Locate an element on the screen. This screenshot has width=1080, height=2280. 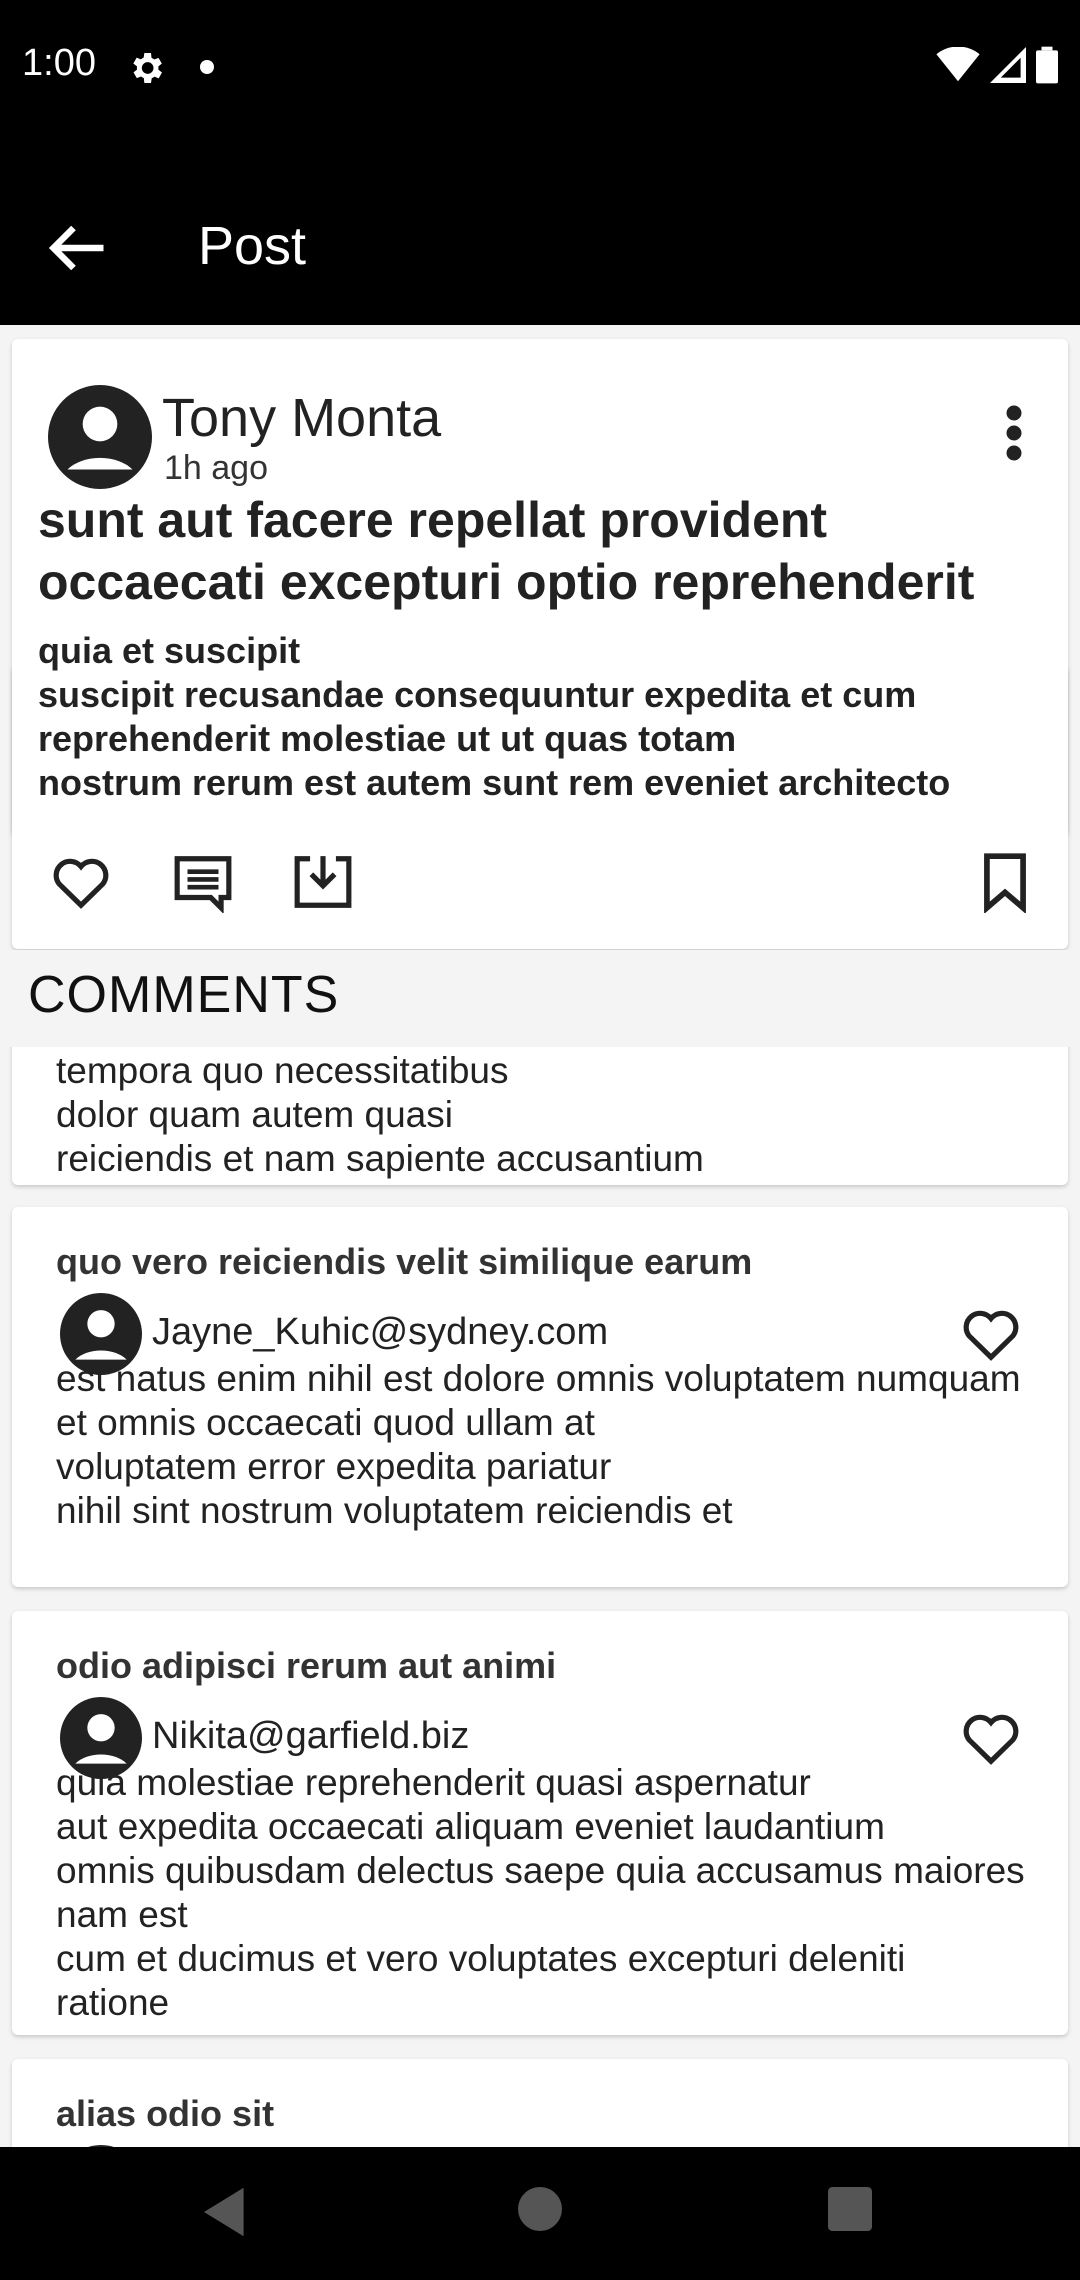
post-timestamp: 1h ago is located at coordinates (216, 468).